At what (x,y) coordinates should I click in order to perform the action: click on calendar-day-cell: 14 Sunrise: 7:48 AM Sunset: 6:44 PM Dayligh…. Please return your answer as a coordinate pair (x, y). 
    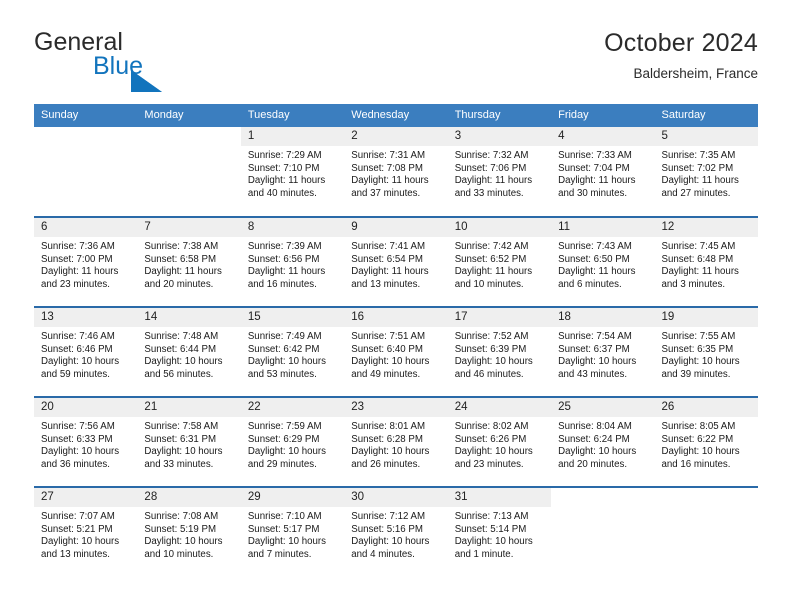
    Looking at the image, I should click on (189, 351).